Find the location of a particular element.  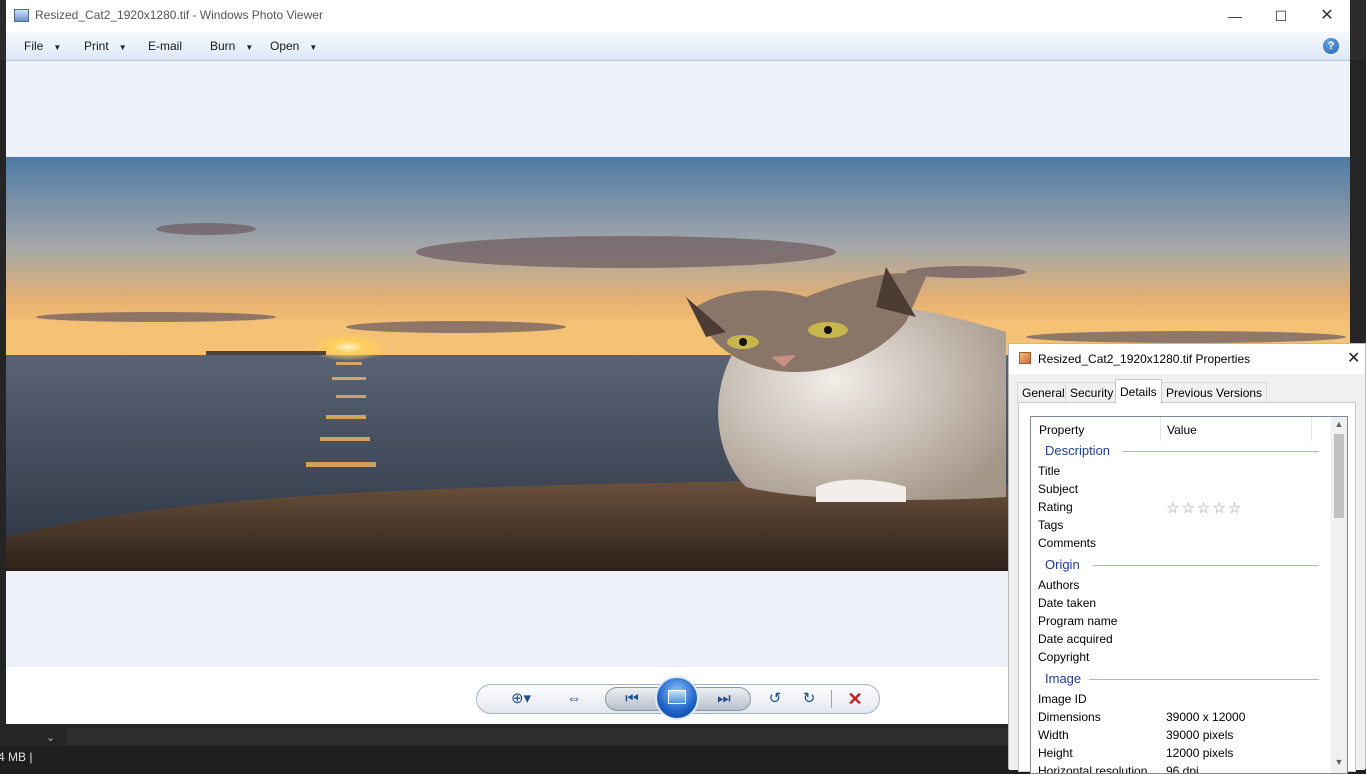

value-width: 39000 pixels is located at coordinates (1200, 735).